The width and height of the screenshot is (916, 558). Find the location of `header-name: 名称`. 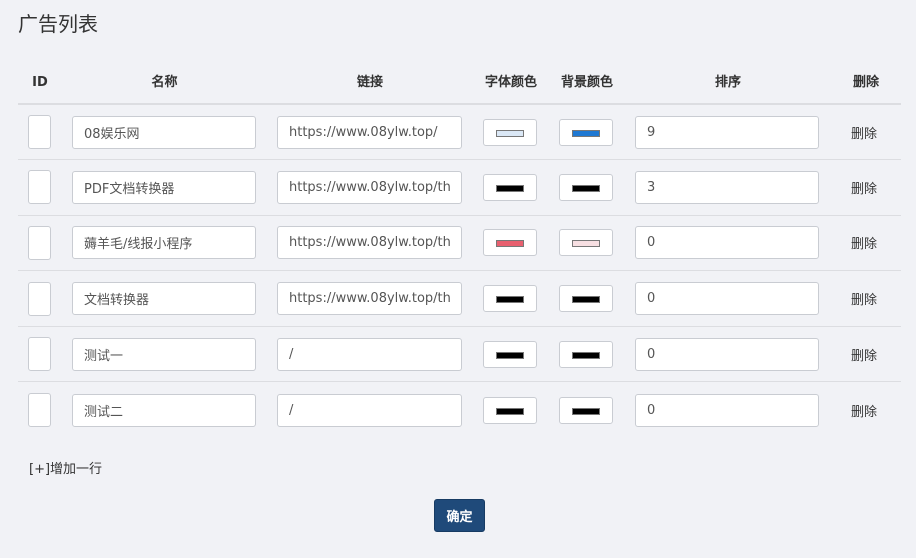

header-name: 名称 is located at coordinates (164, 76).